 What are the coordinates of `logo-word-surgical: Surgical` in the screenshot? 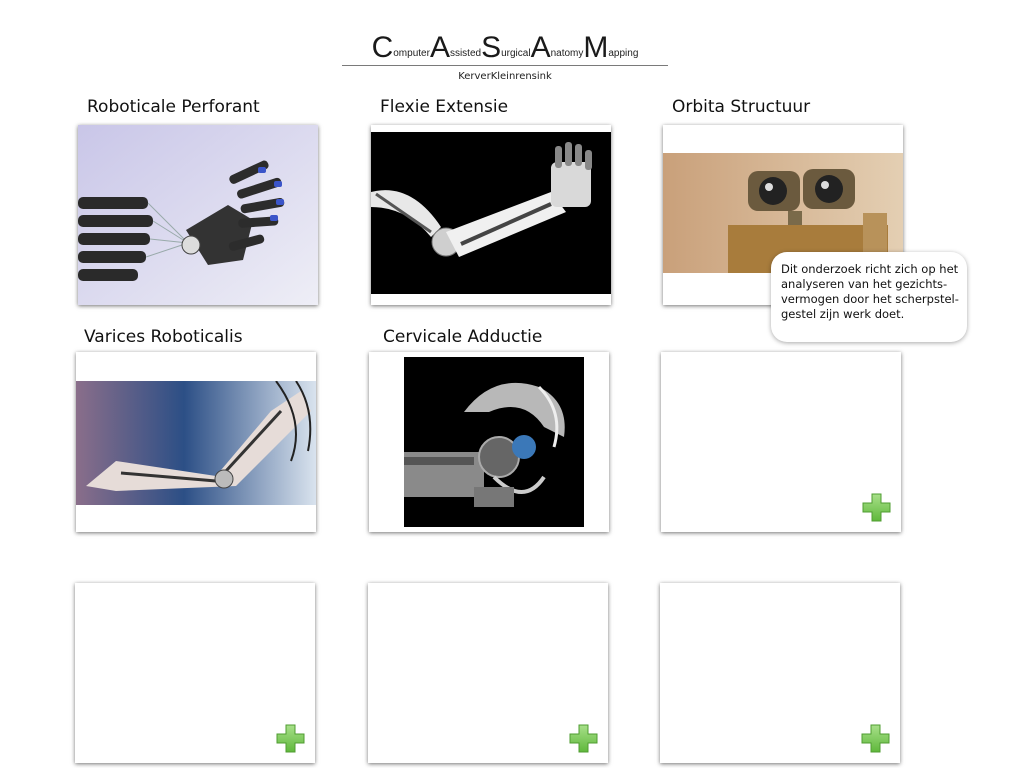 It's located at (506, 47).